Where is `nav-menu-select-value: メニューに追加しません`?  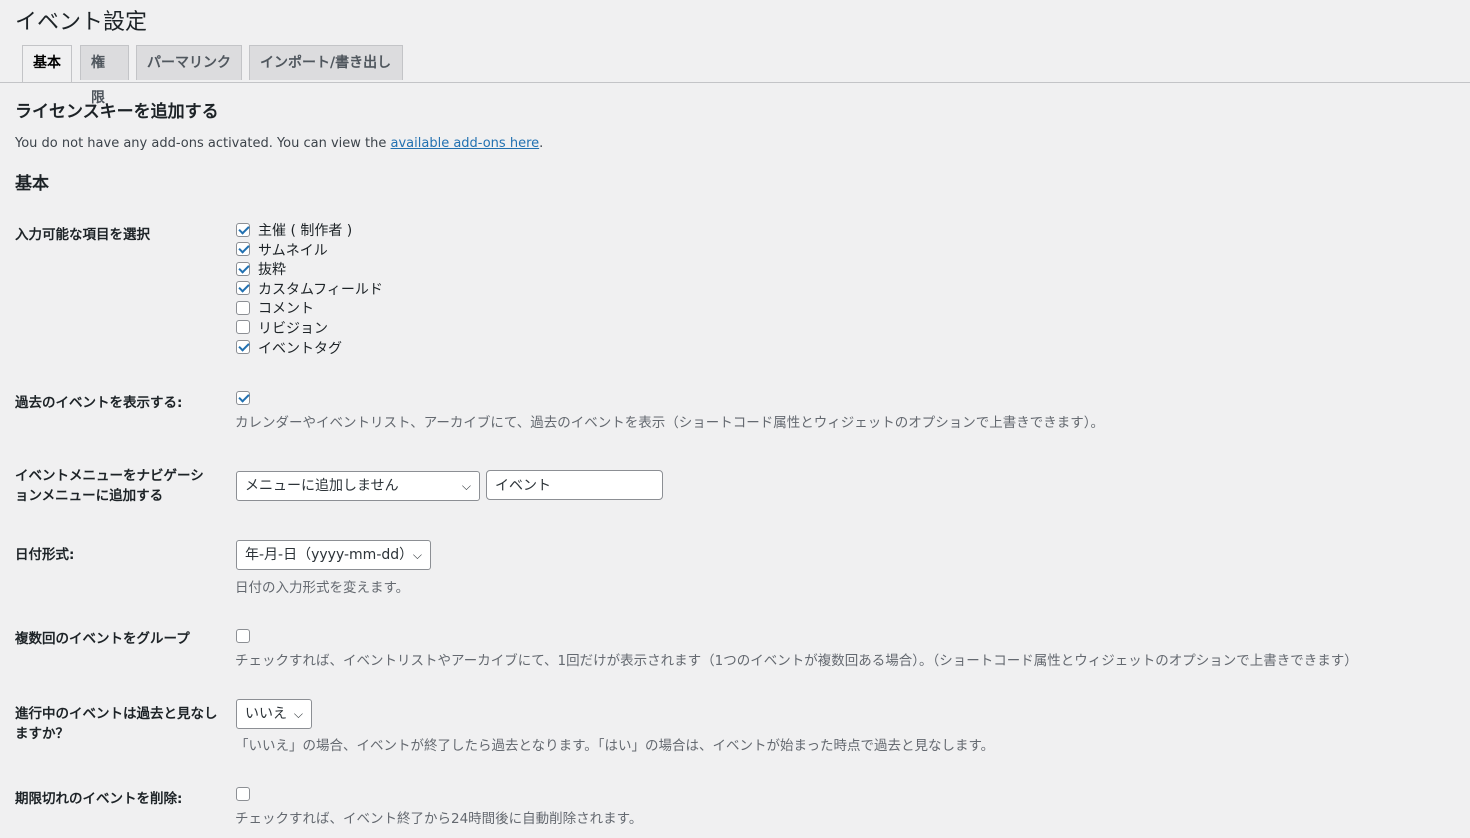
nav-menu-select-value: メニューに追加しません is located at coordinates (322, 486).